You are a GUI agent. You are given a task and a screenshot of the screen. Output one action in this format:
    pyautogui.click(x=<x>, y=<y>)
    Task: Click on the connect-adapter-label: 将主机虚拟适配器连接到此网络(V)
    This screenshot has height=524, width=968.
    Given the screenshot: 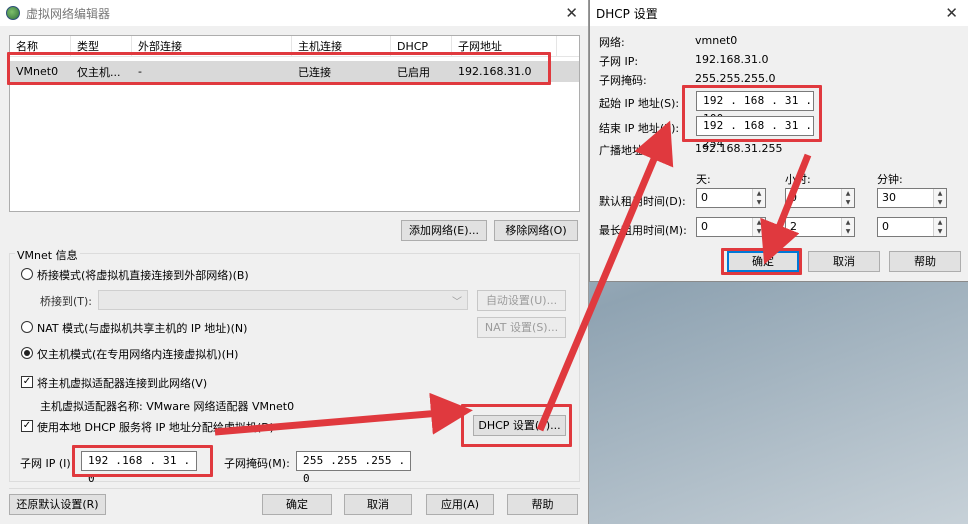 What is the action you would take?
    pyautogui.click(x=122, y=383)
    